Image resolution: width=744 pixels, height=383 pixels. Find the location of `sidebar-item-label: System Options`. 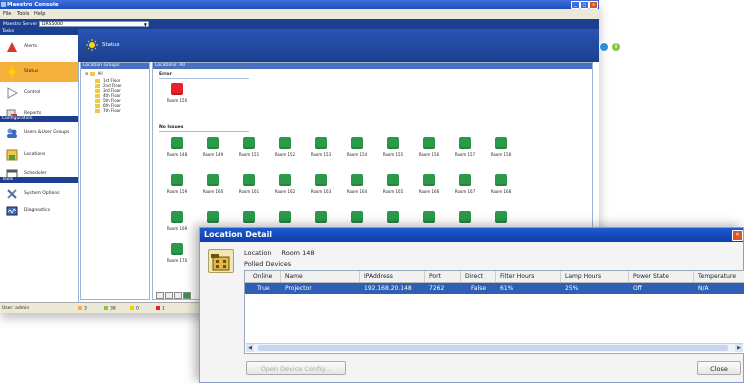

sidebar-item-label: System Options is located at coordinates (42, 193).